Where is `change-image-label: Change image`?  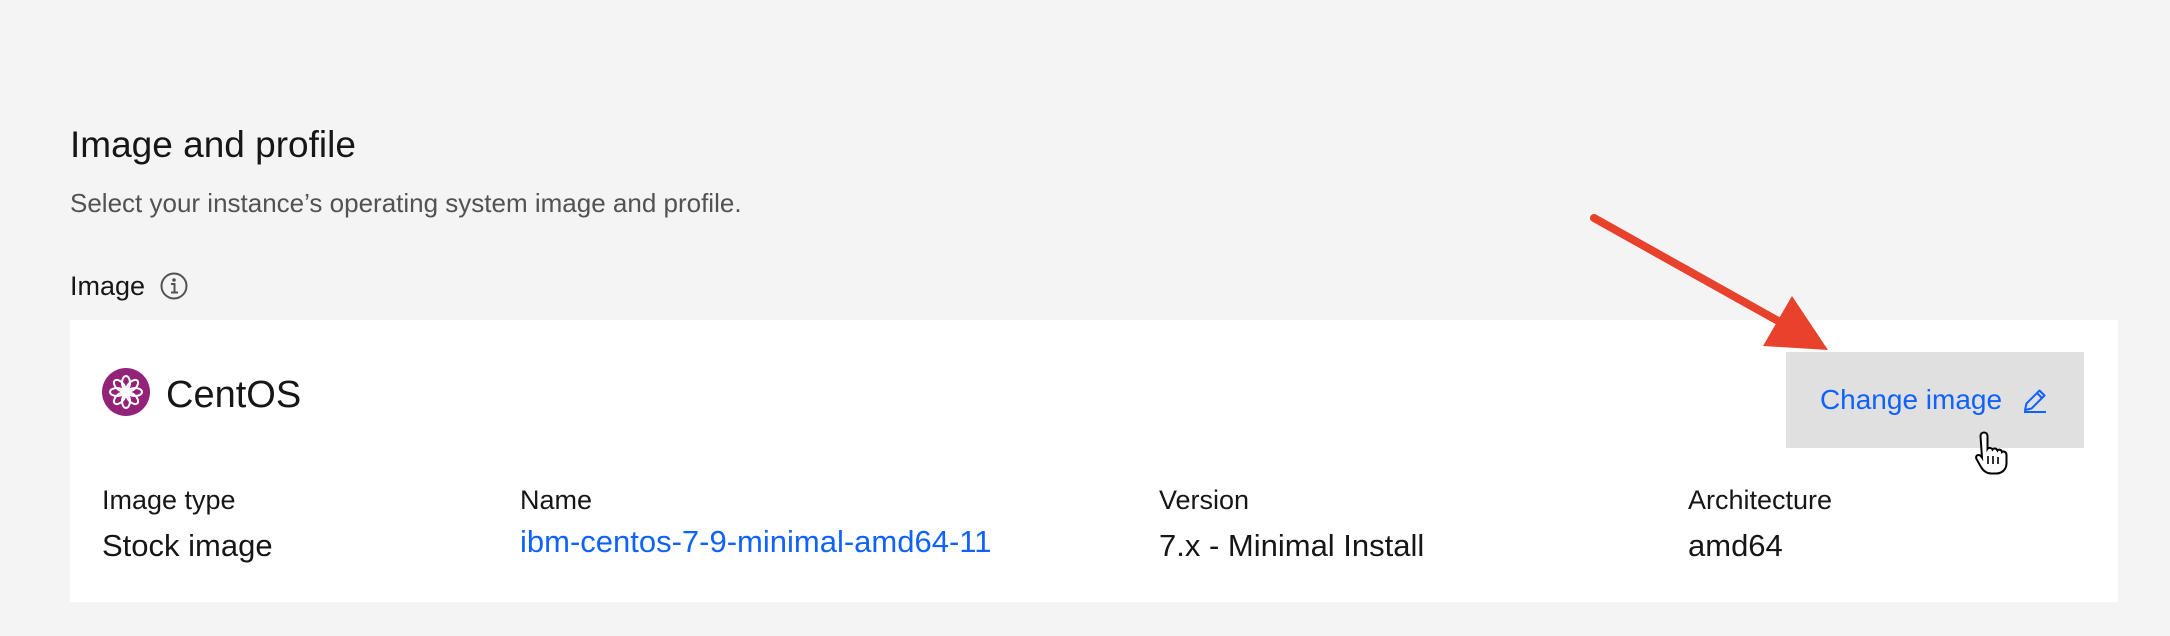 change-image-label: Change image is located at coordinates (1911, 399).